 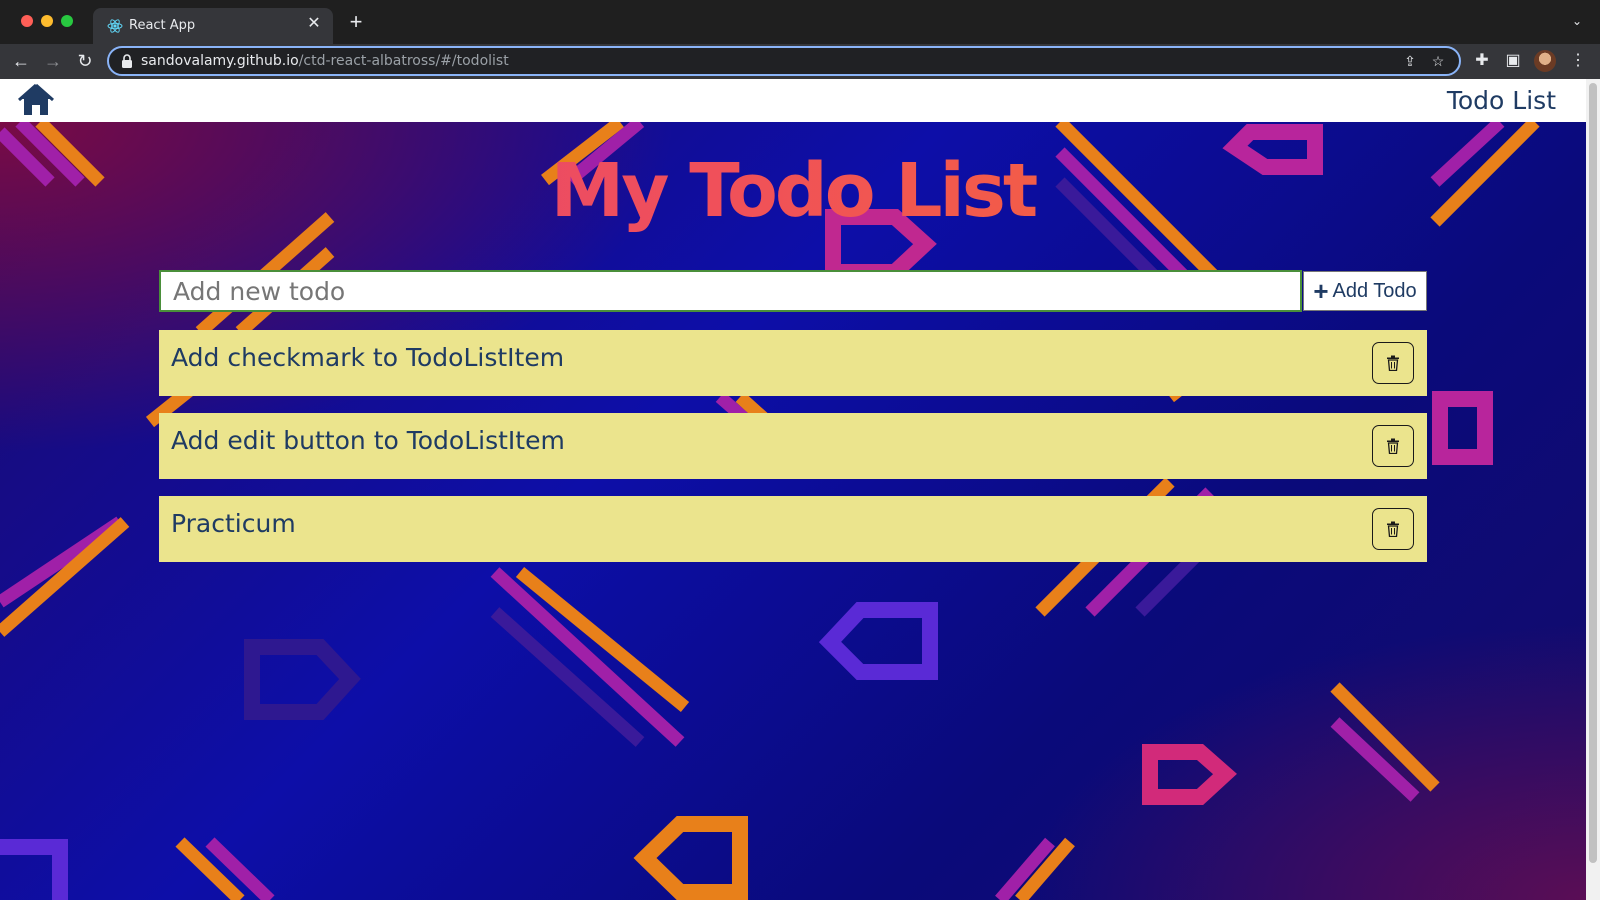 What do you see at coordinates (127, 61) in the screenshot?
I see `lock-icon` at bounding box center [127, 61].